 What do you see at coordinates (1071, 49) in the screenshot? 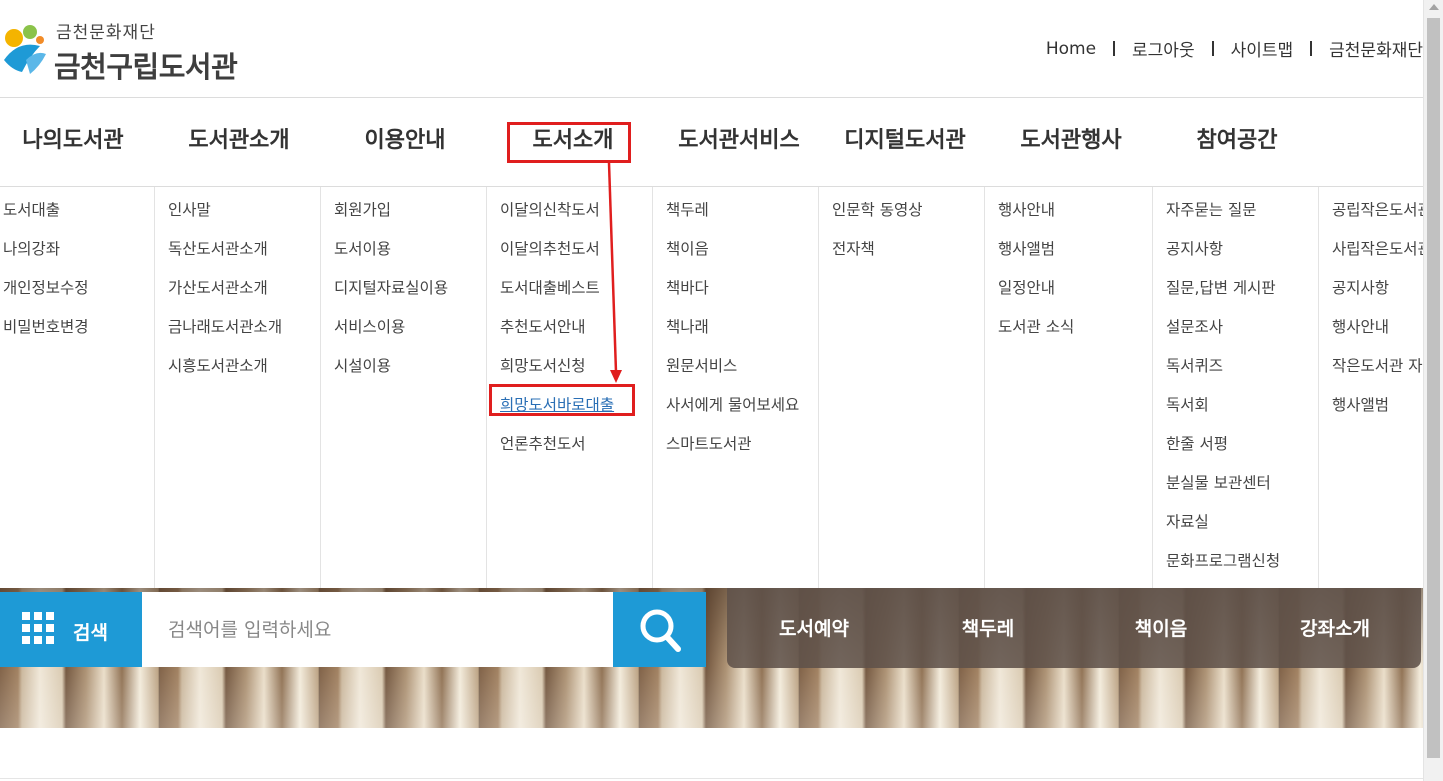
I see `home-link: Home` at bounding box center [1071, 49].